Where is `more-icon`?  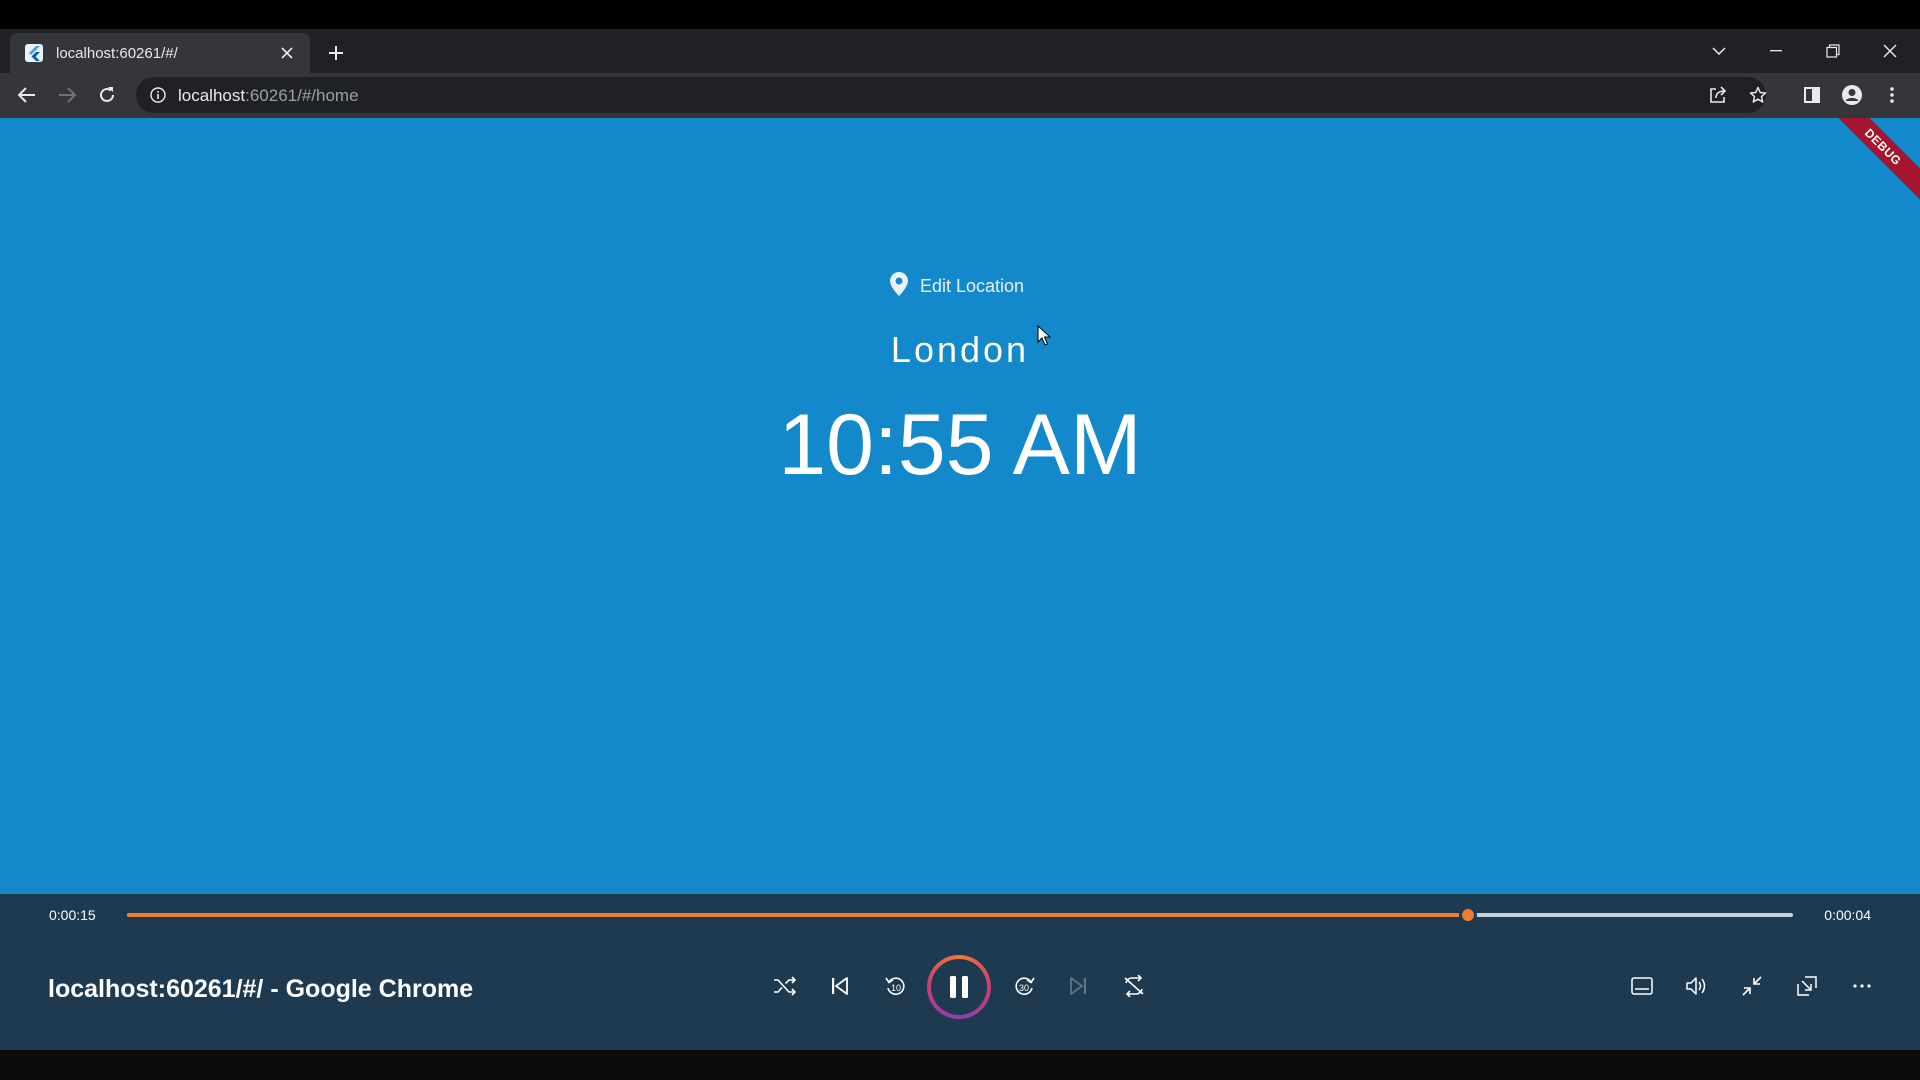
more-icon is located at coordinates (1862, 986).